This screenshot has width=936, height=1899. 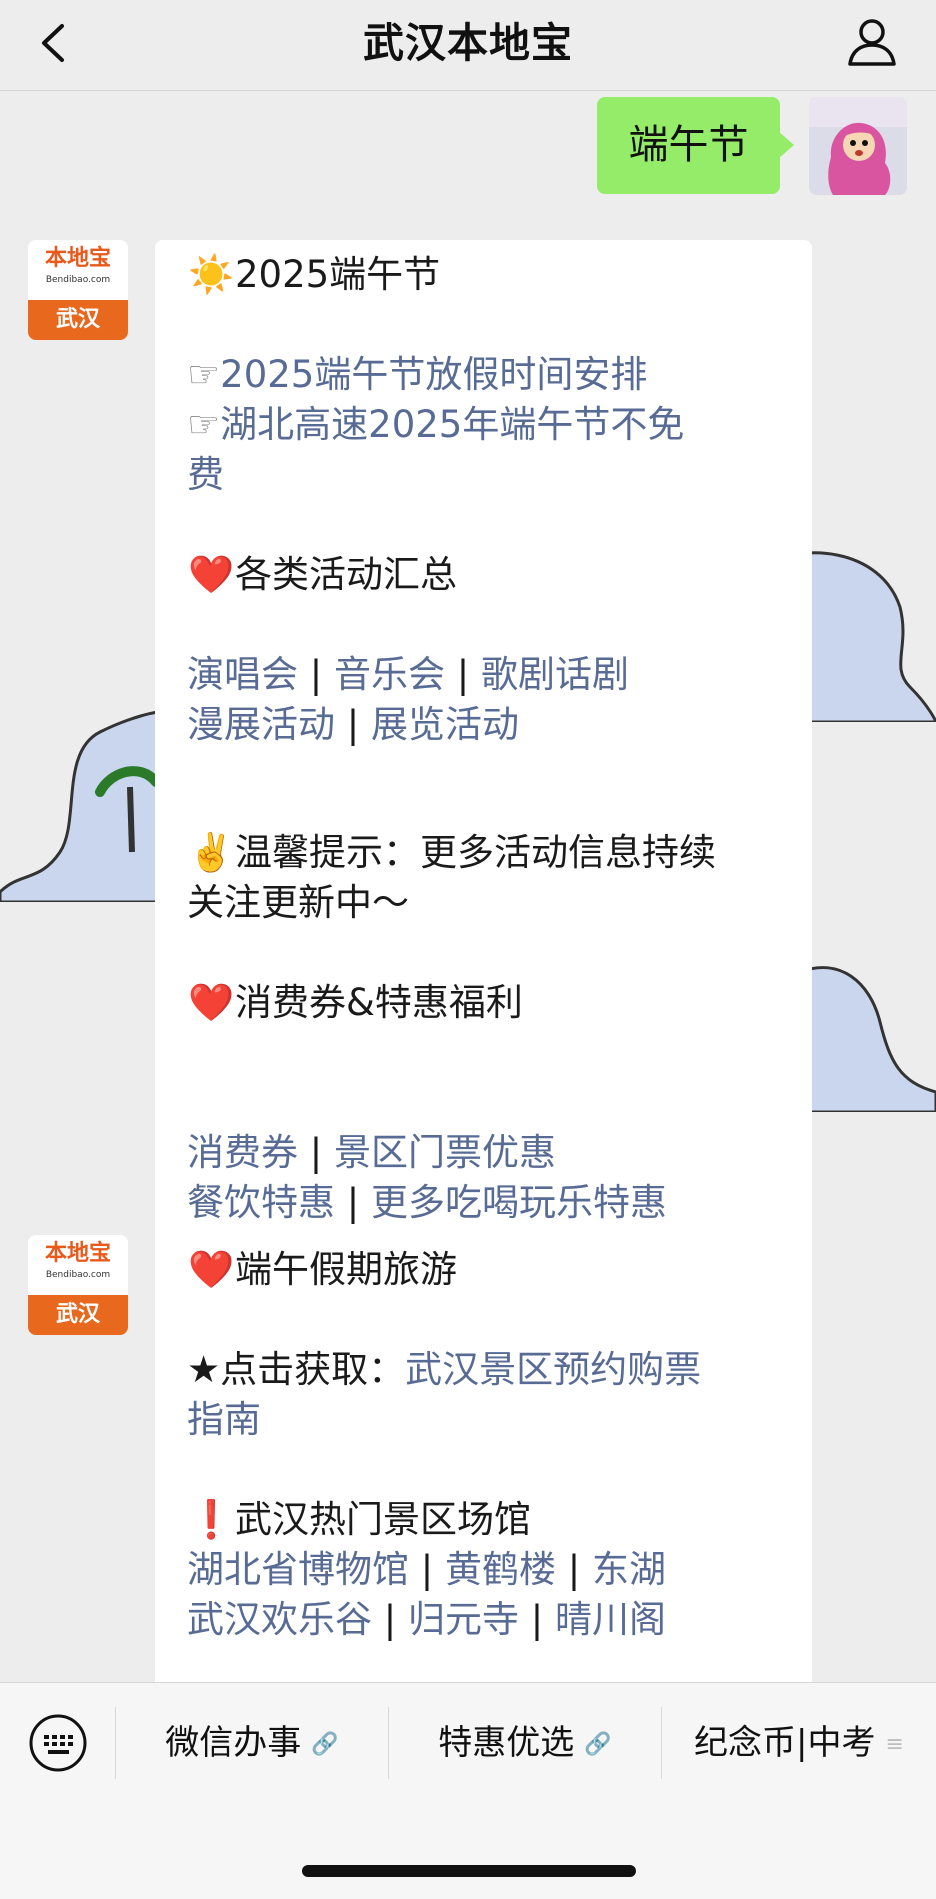 I want to click on menu-item-label: 特惠优选, so click(x=506, y=1743).